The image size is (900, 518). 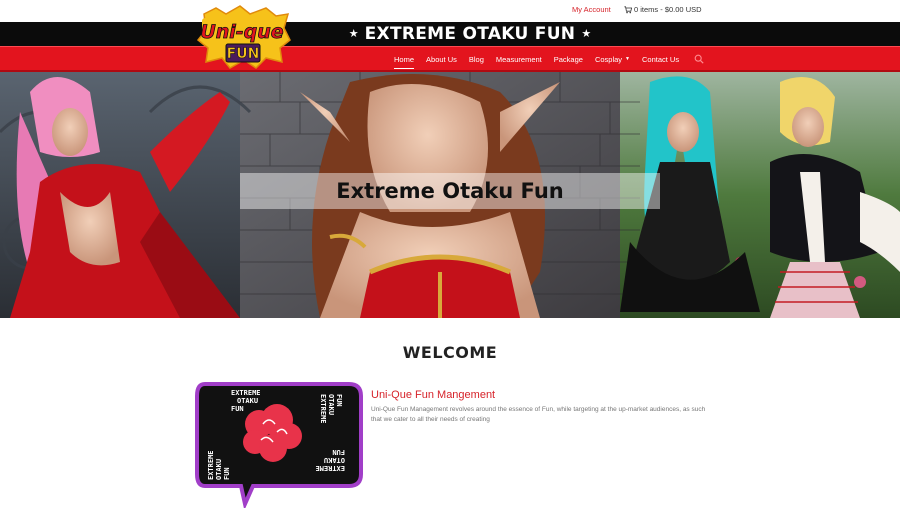 I want to click on nav-item-home: Home, so click(x=404, y=62).